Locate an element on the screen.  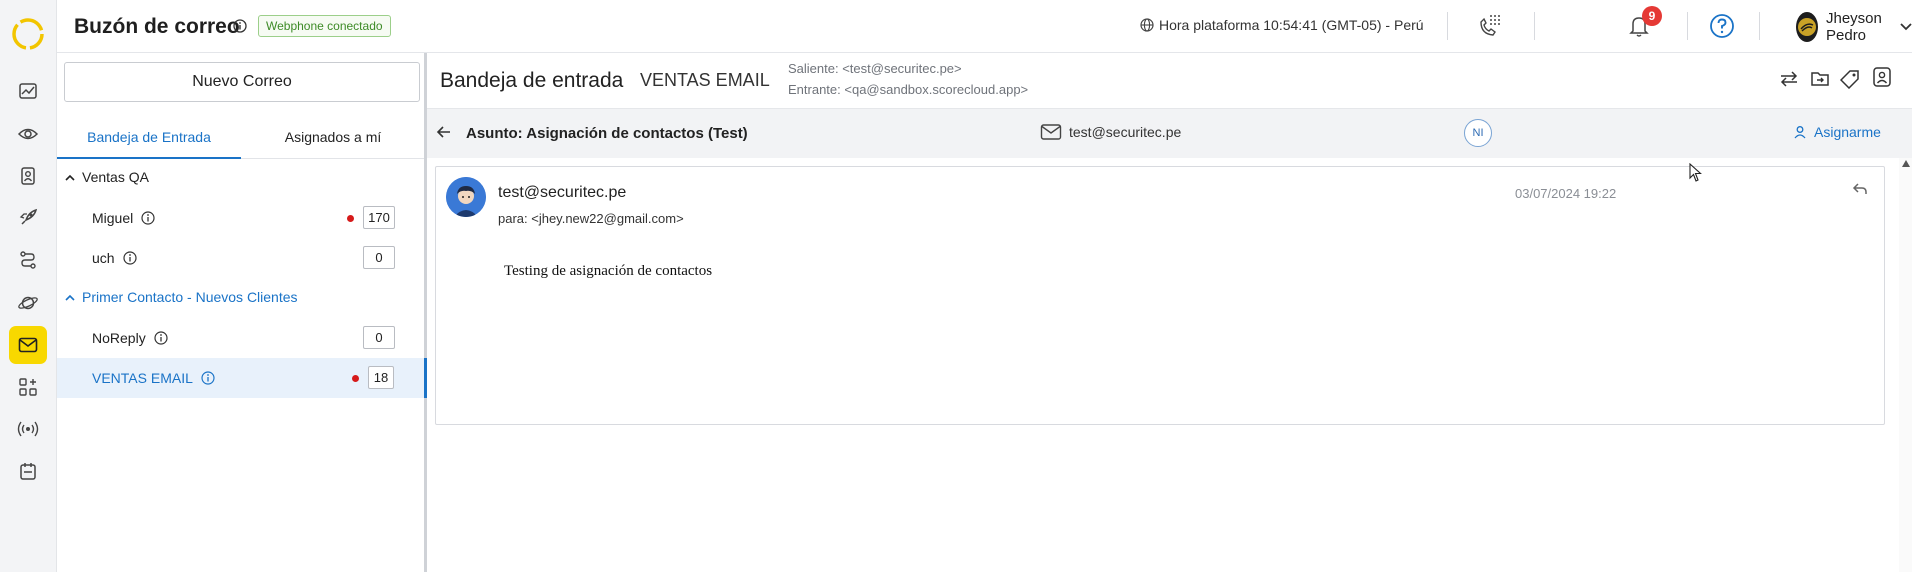
mailbox-item-label-group: Miguel is located at coordinates (123, 218).